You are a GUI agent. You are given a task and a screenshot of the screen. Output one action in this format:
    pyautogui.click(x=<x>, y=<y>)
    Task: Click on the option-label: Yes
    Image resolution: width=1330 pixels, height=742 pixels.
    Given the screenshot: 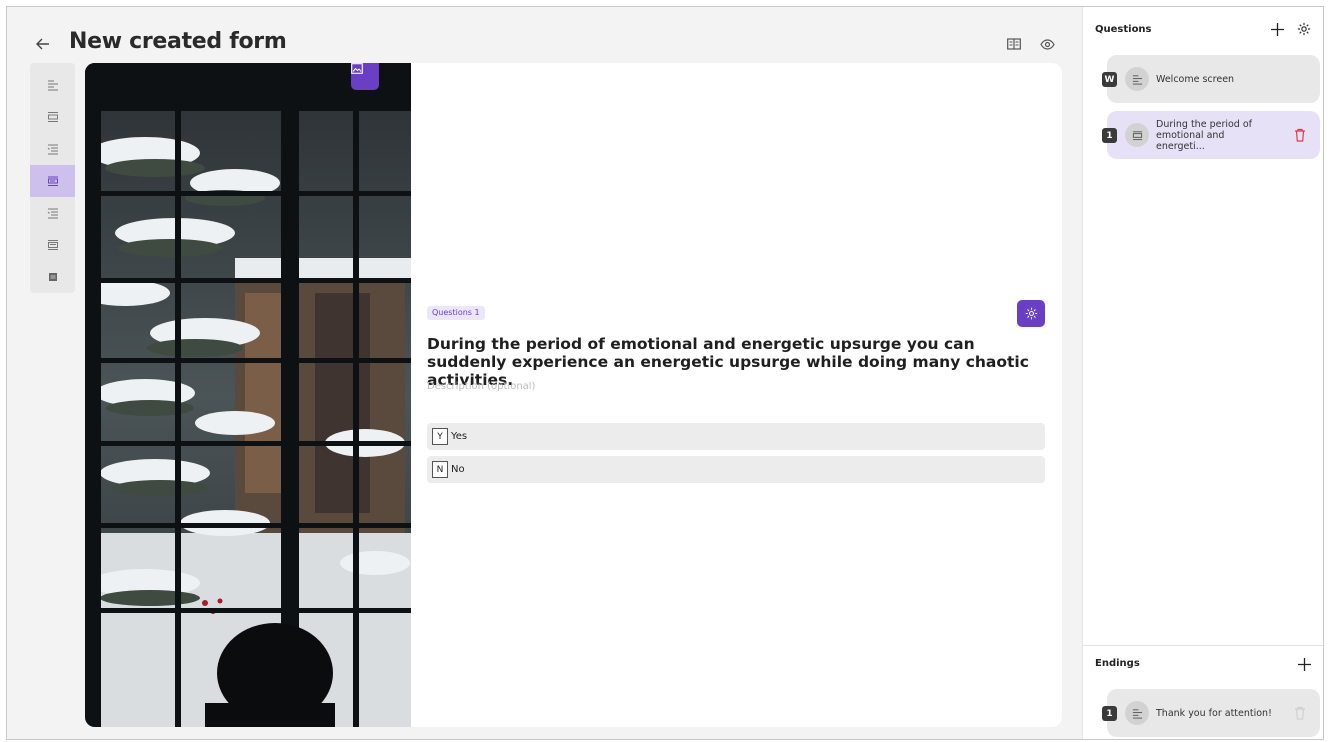 What is the action you would take?
    pyautogui.click(x=459, y=436)
    